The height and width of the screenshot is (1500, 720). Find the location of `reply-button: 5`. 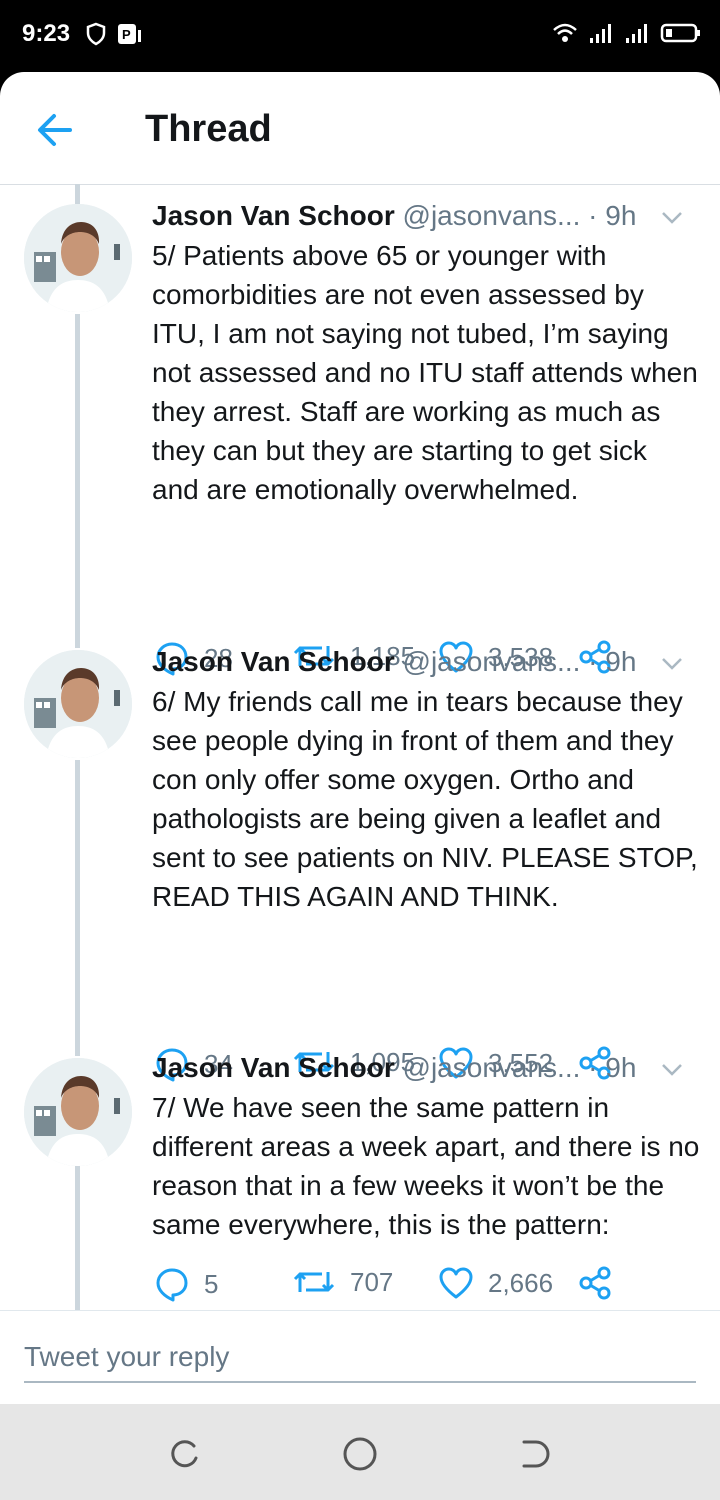

reply-button: 5 is located at coordinates (186, 1284).